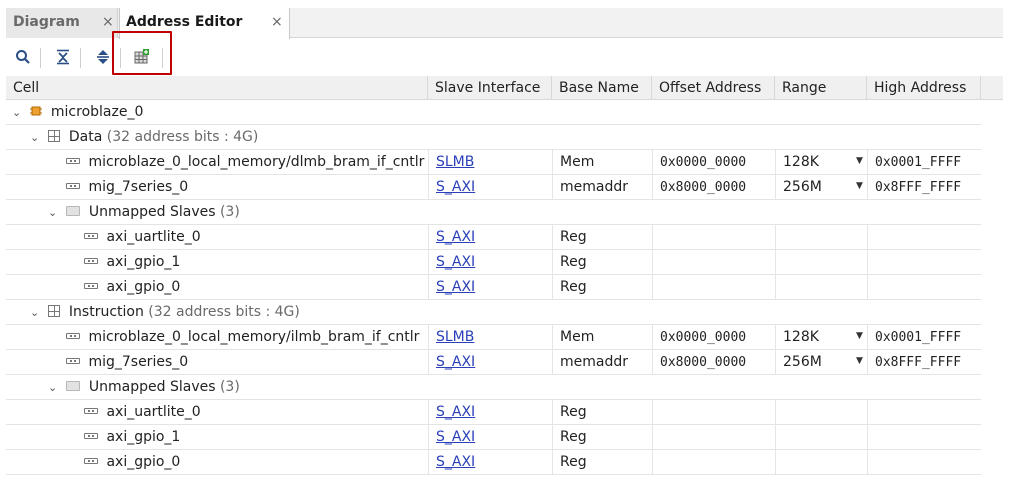 The height and width of the screenshot is (482, 1015). I want to click on cell-name: mig_7series_0, so click(217, 187).